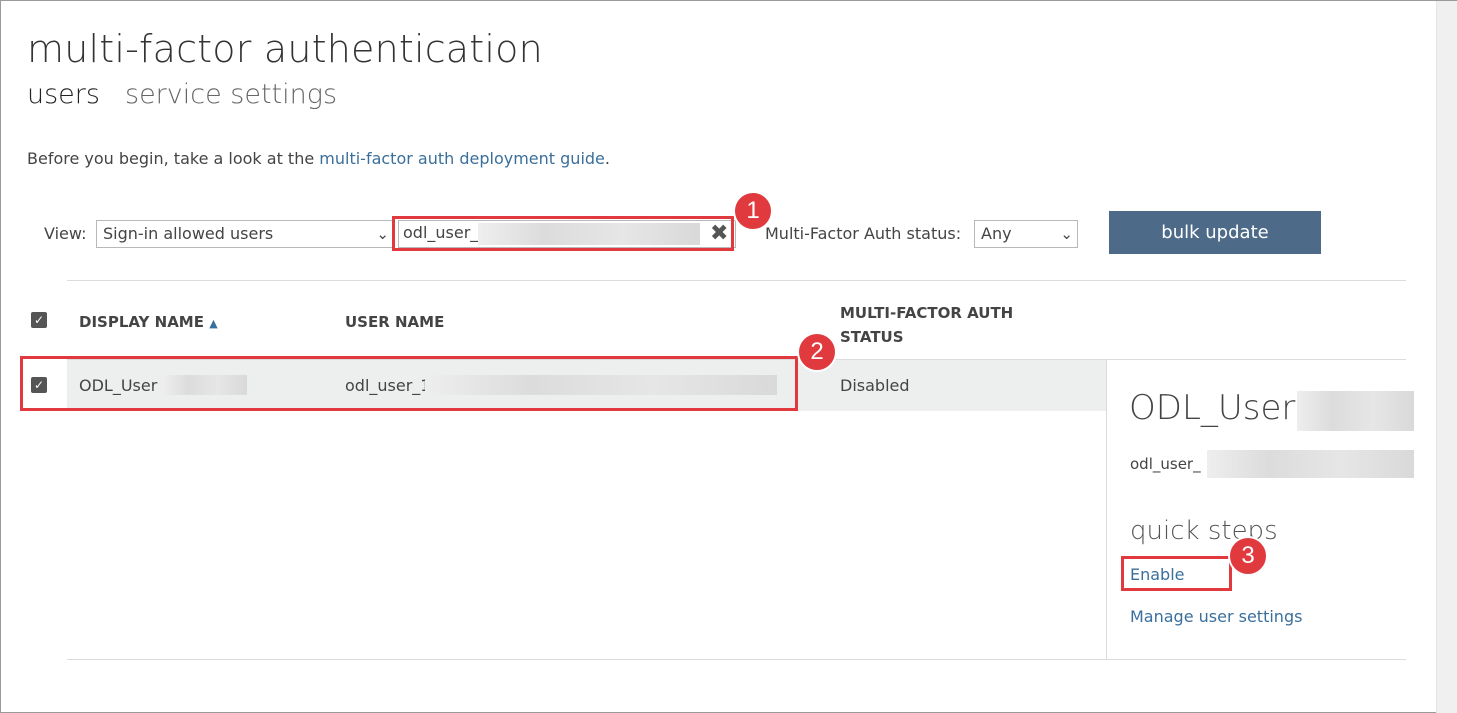  Describe the element at coordinates (213, 323) in the screenshot. I see `sort-ascending-icon: ▲` at that location.